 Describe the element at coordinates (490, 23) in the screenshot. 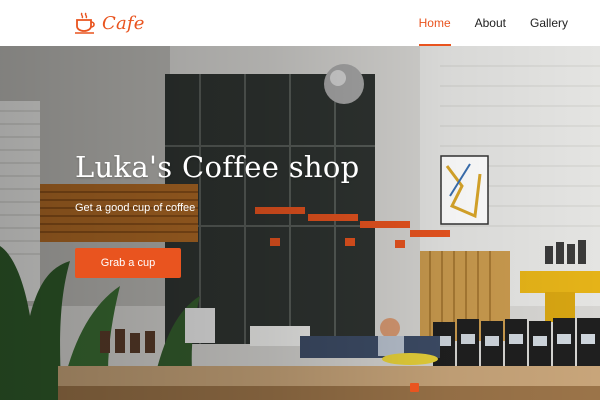

I see `nav-about: About` at that location.